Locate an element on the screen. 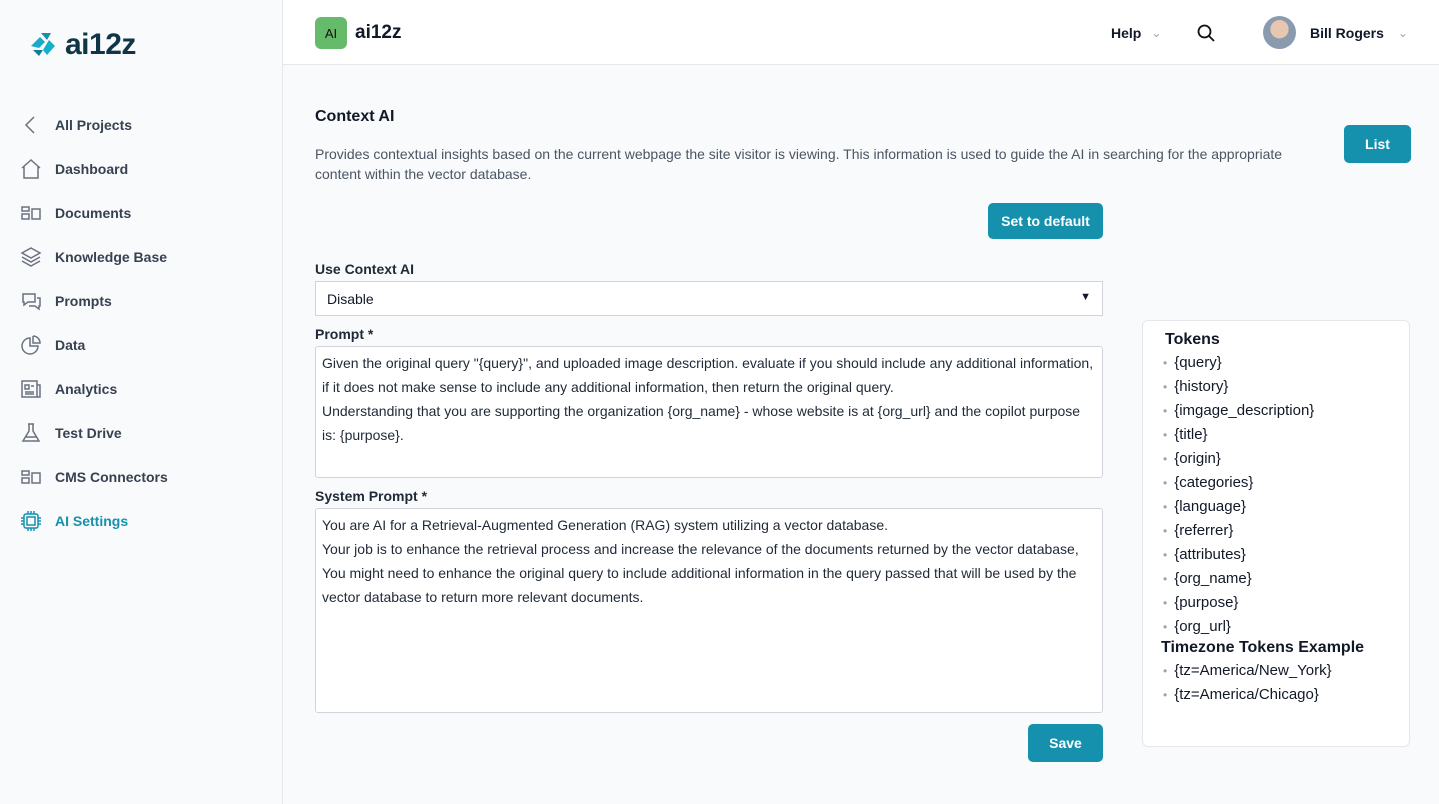 The width and height of the screenshot is (1439, 804). user-menu: Bill Rogers ⌄ is located at coordinates (1335, 32).